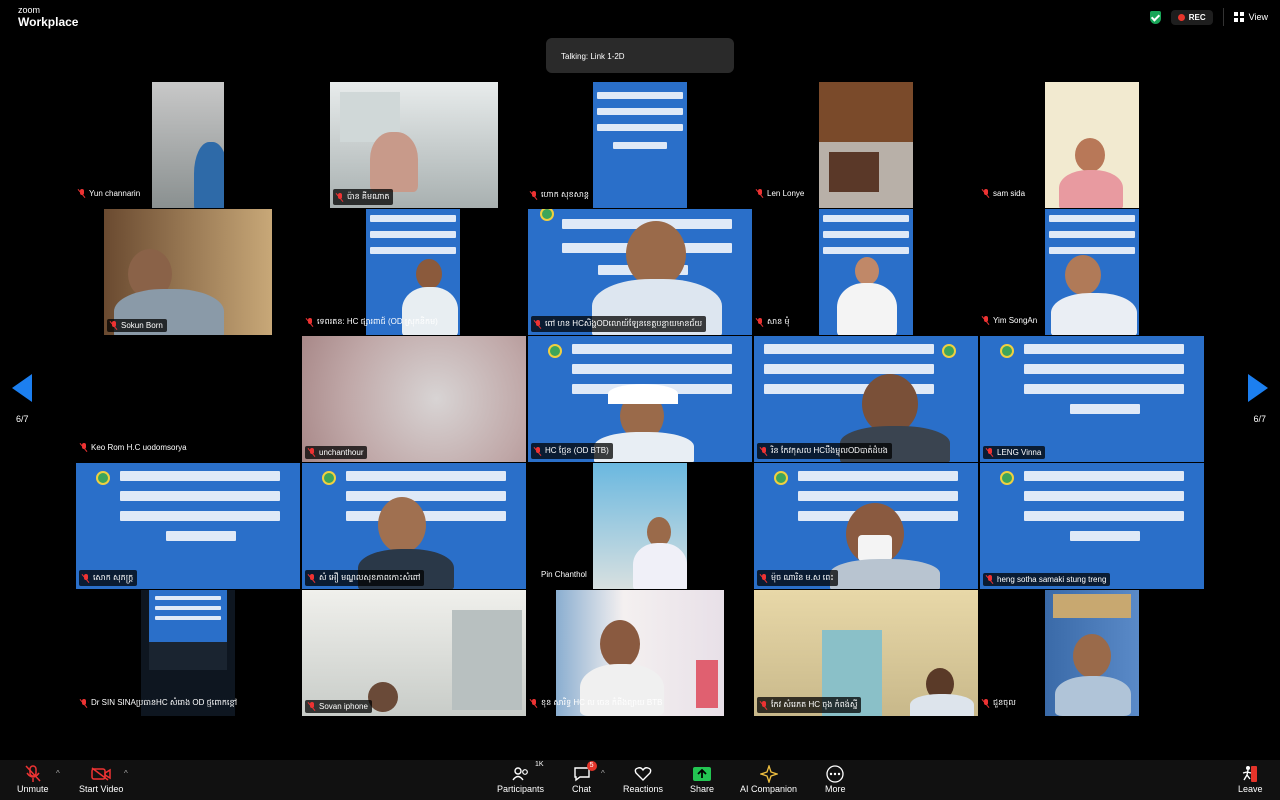 This screenshot has width=1280, height=800. I want to click on participant-name: Yun channarin, so click(109, 193).